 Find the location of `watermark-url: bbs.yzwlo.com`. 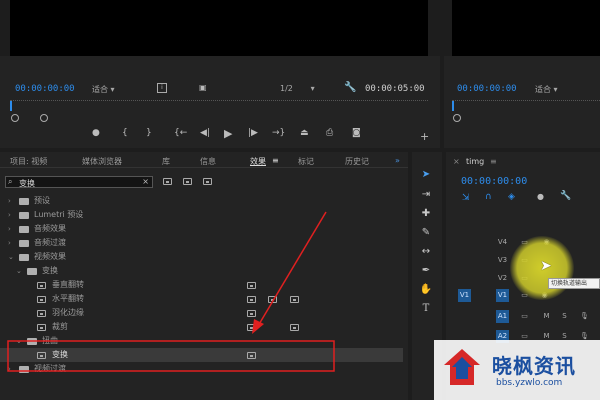

watermark-url: bbs.yzwlo.com is located at coordinates (529, 383).